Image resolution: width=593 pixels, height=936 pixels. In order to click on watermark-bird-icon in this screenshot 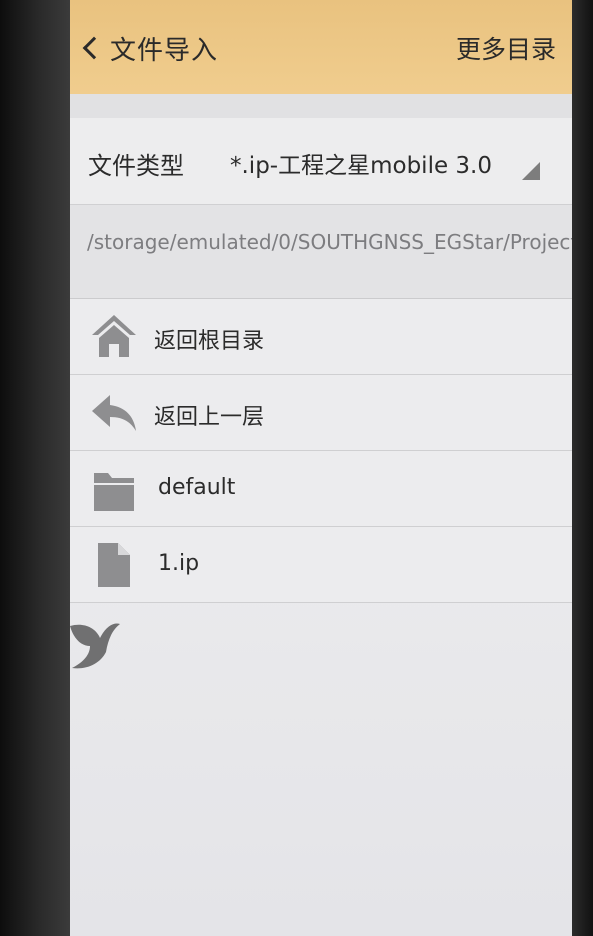, I will do `click(95, 646)`.